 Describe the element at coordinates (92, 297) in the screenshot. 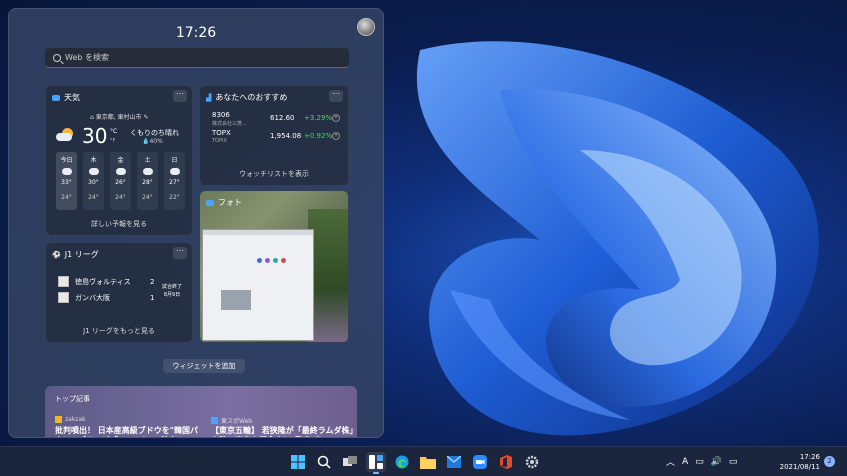

I see `team-name: ガンバ大阪` at that location.